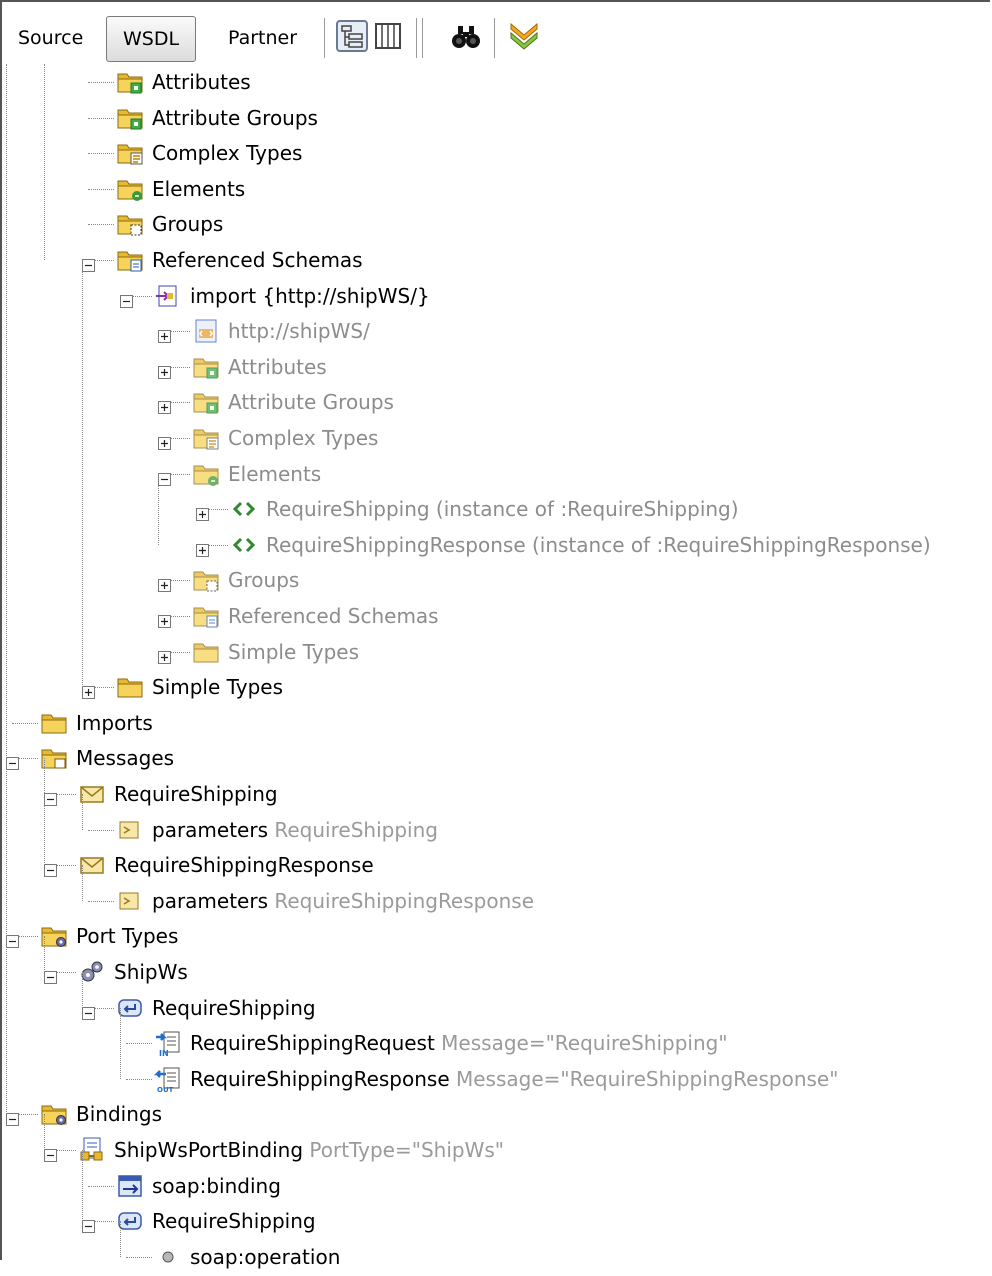 The width and height of the screenshot is (992, 1276). What do you see at coordinates (167, 1079) in the screenshot?
I see `output-icon: OUT` at bounding box center [167, 1079].